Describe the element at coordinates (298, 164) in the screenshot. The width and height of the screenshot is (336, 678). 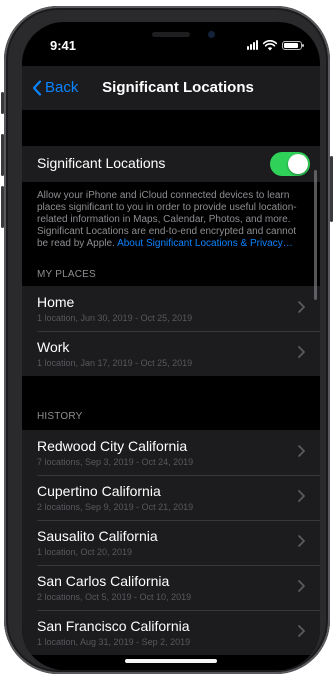
I see `toggle-knob` at that location.